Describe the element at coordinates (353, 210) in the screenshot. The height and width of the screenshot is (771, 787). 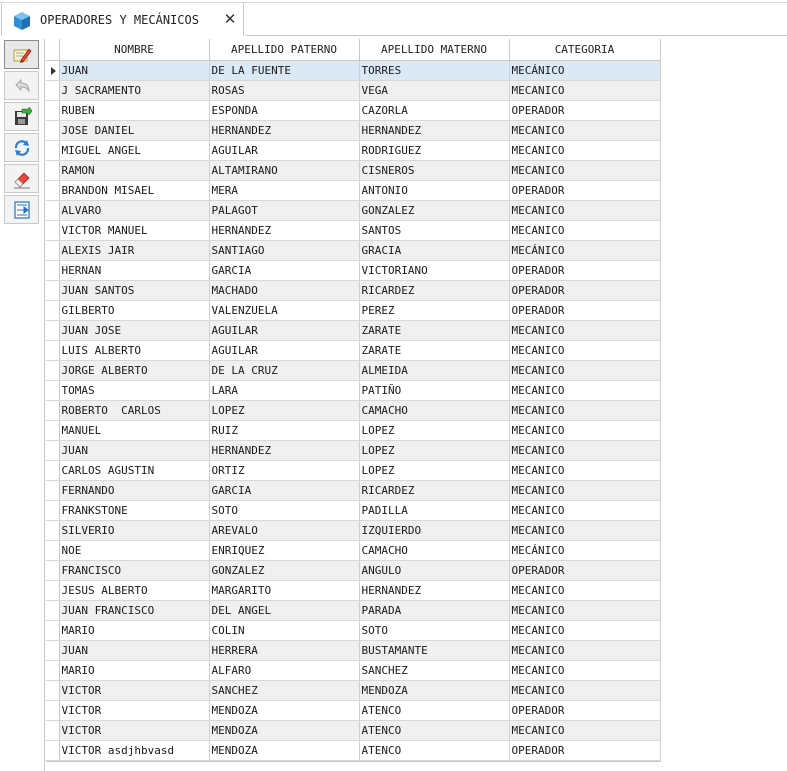
I see `table-row: ALVARO PALAGOT GONZALEZ MECANICO` at that location.